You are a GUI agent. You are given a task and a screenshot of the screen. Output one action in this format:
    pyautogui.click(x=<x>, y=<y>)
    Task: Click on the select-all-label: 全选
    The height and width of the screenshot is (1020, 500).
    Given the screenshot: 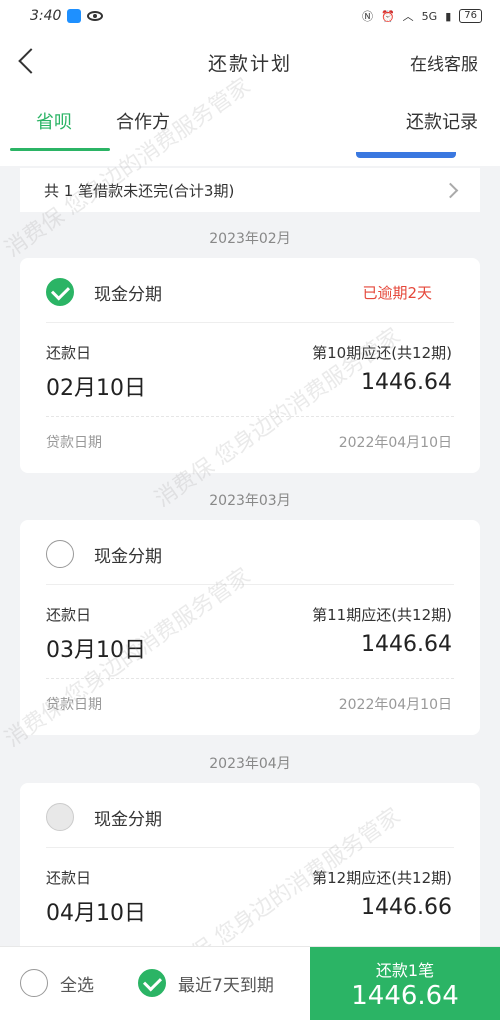 What is the action you would take?
    pyautogui.click(x=77, y=985)
    